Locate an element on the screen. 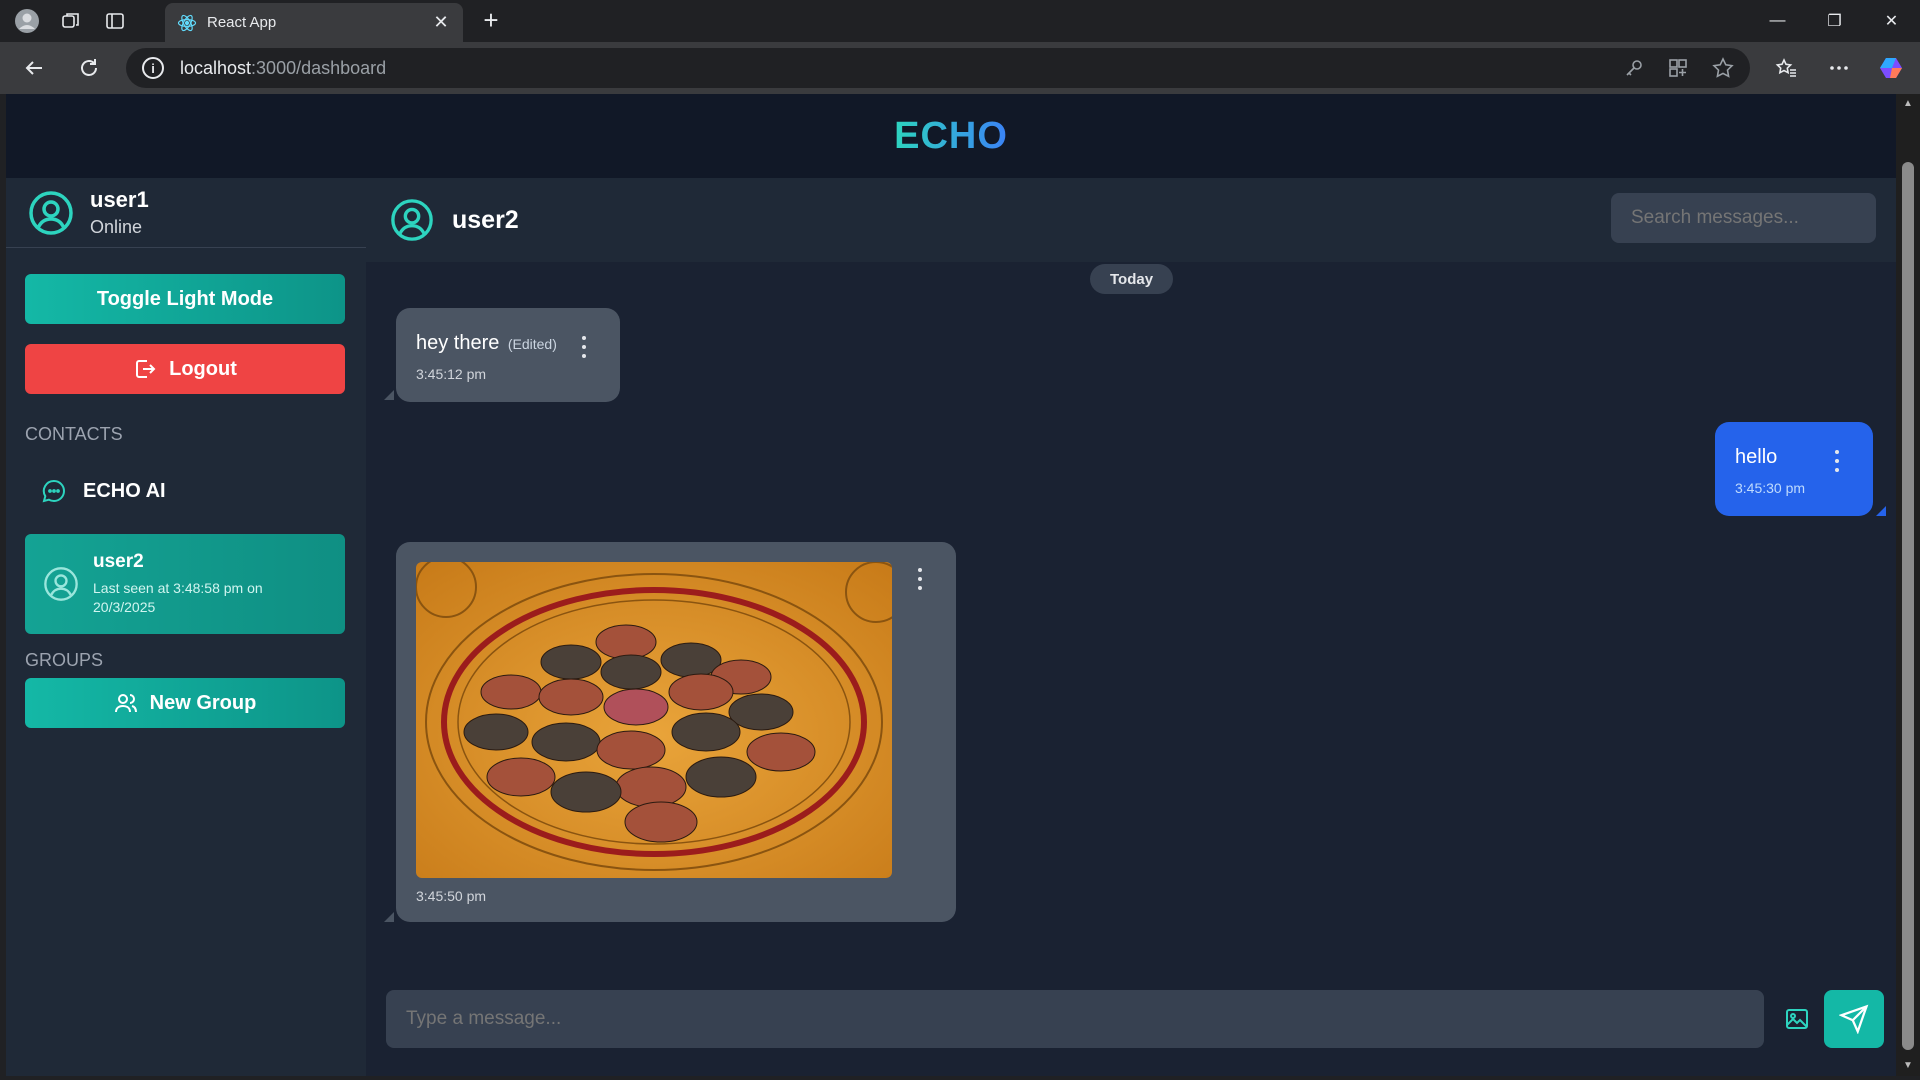 The height and width of the screenshot is (1080, 1920). date-divider: Today is located at coordinates (1132, 279).